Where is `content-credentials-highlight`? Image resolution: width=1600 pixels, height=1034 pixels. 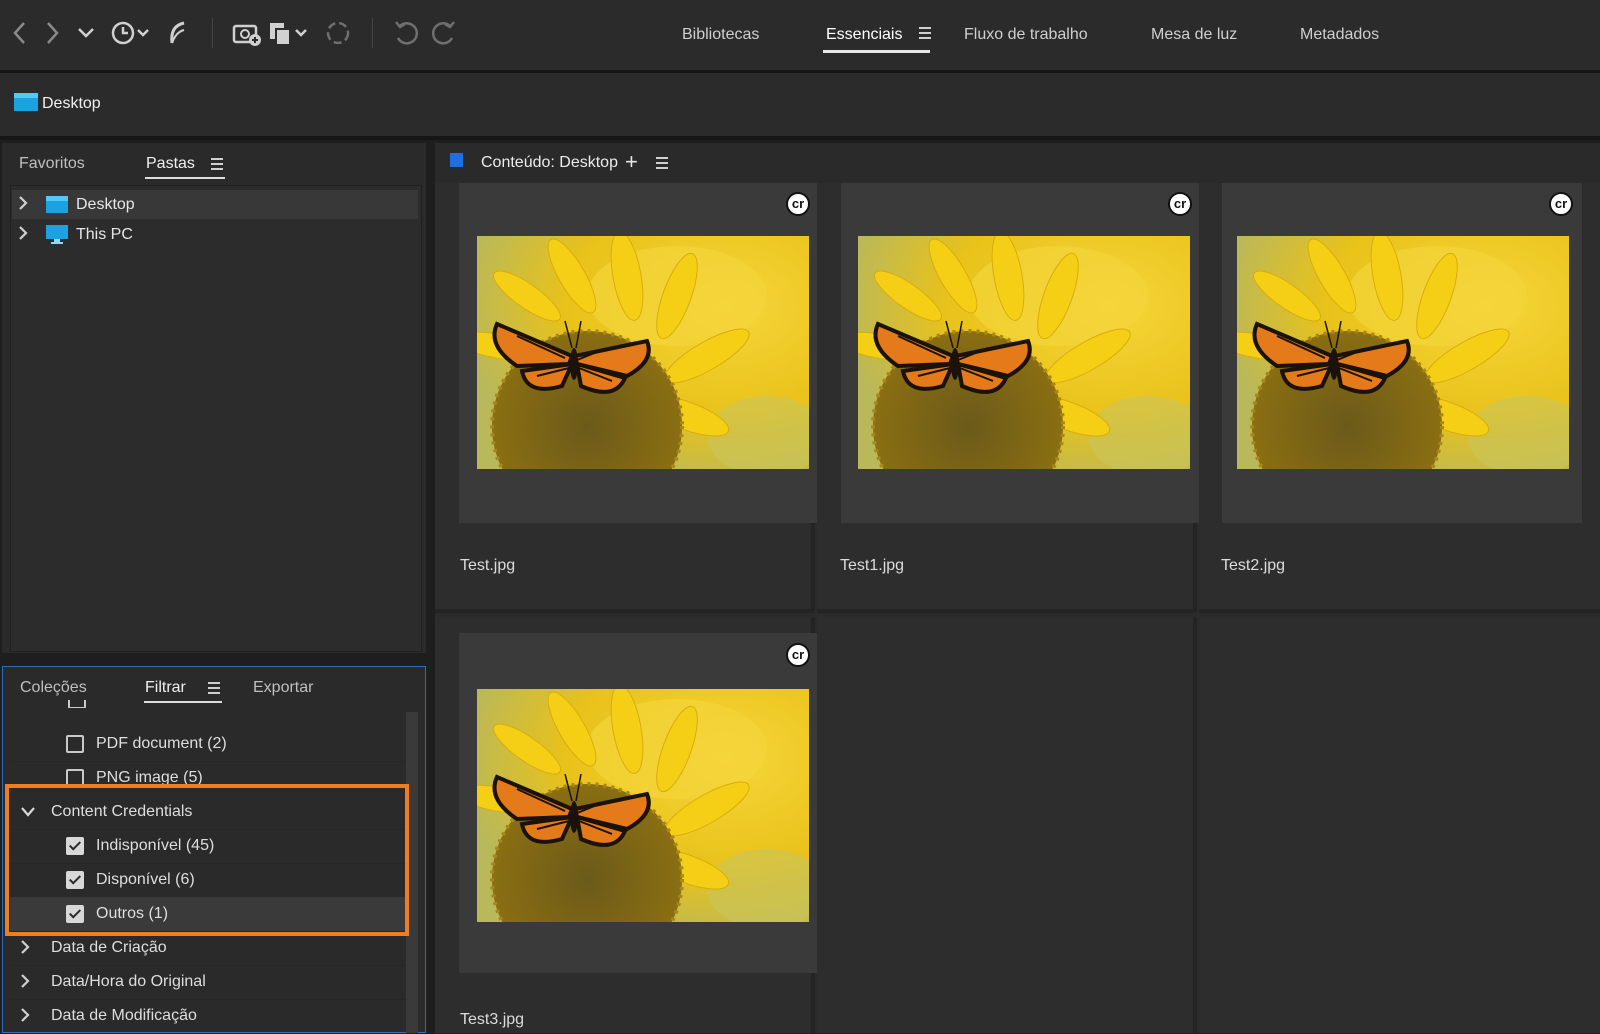 content-credentials-highlight is located at coordinates (207, 860).